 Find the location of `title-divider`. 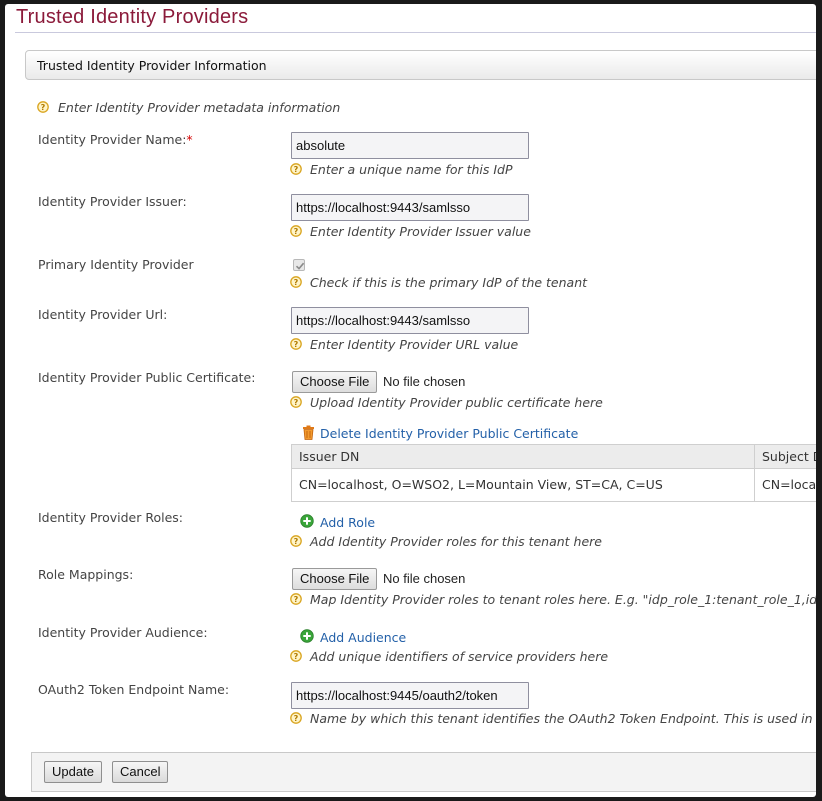

title-divider is located at coordinates (415, 32).